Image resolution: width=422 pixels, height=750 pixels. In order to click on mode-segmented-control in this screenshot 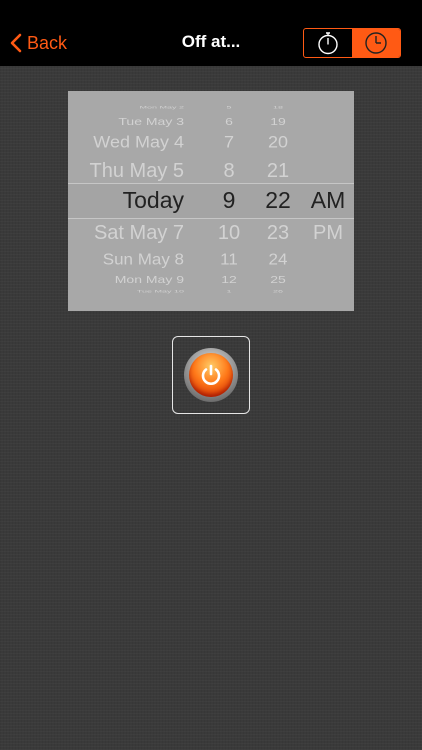, I will do `click(352, 43)`.